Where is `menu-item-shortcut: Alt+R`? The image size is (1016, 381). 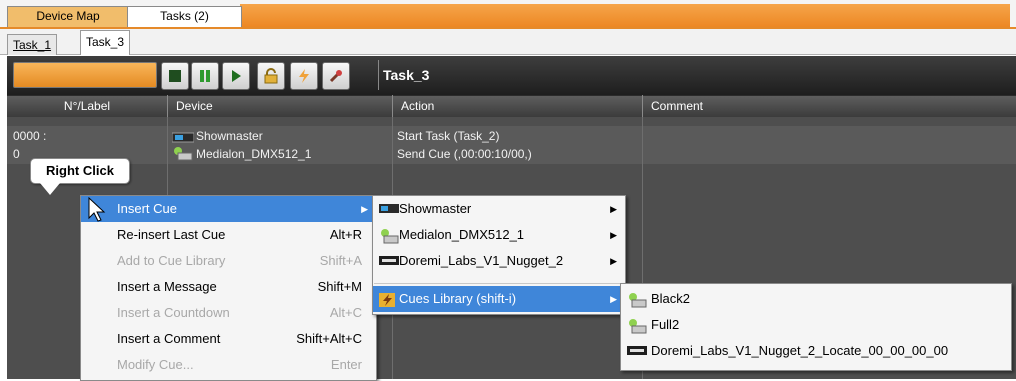
menu-item-shortcut: Alt+R is located at coordinates (345, 234).